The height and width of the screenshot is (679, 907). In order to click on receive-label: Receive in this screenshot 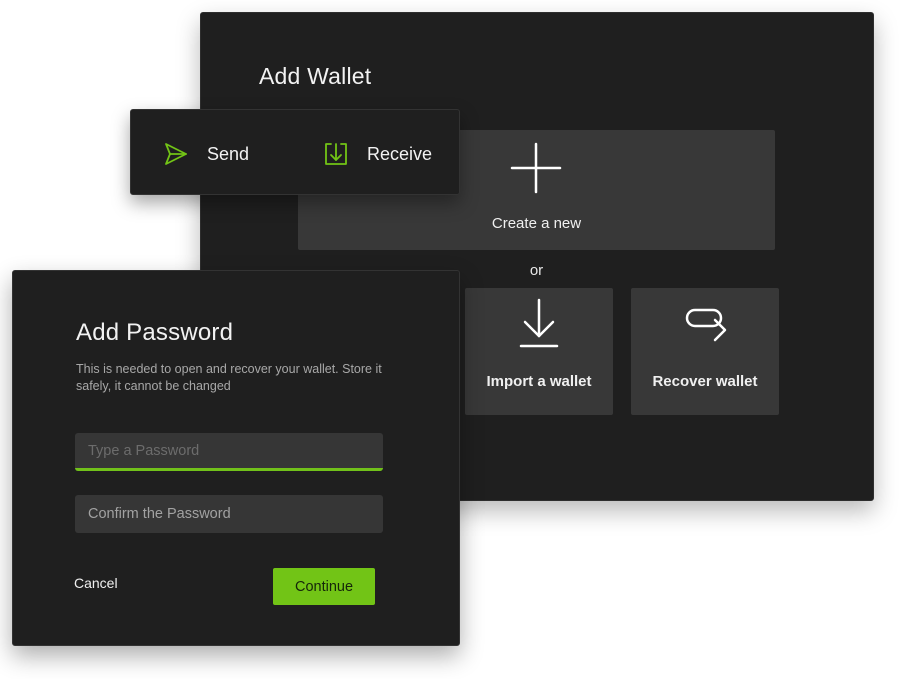, I will do `click(400, 153)`.